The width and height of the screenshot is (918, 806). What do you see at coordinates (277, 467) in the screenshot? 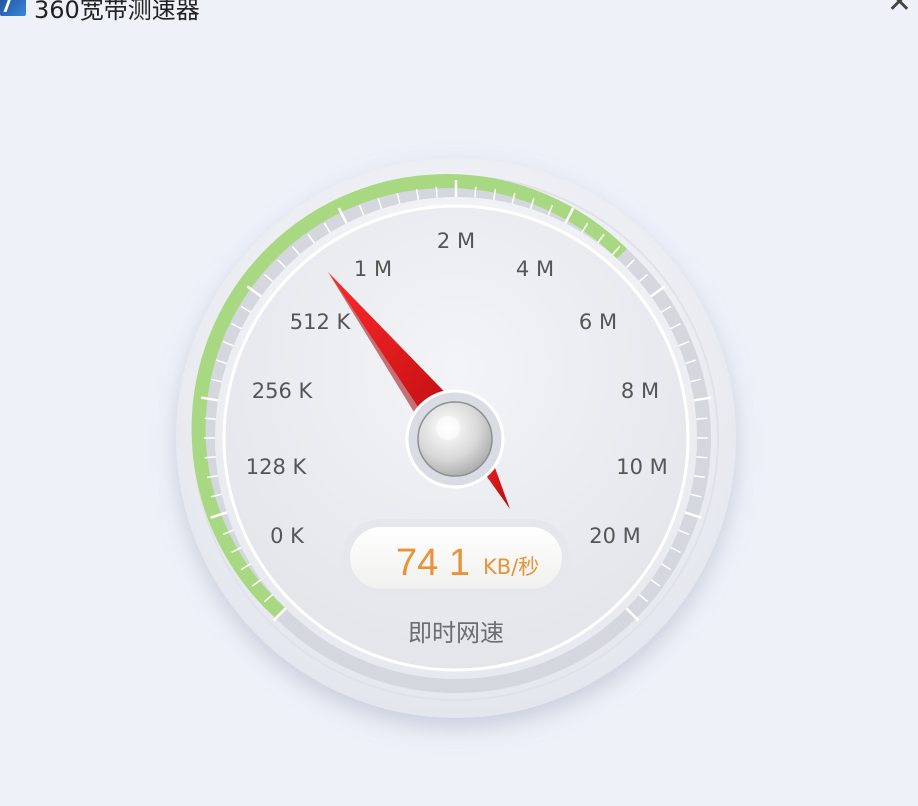
I see `scale-label-128k: 128 K` at bounding box center [277, 467].